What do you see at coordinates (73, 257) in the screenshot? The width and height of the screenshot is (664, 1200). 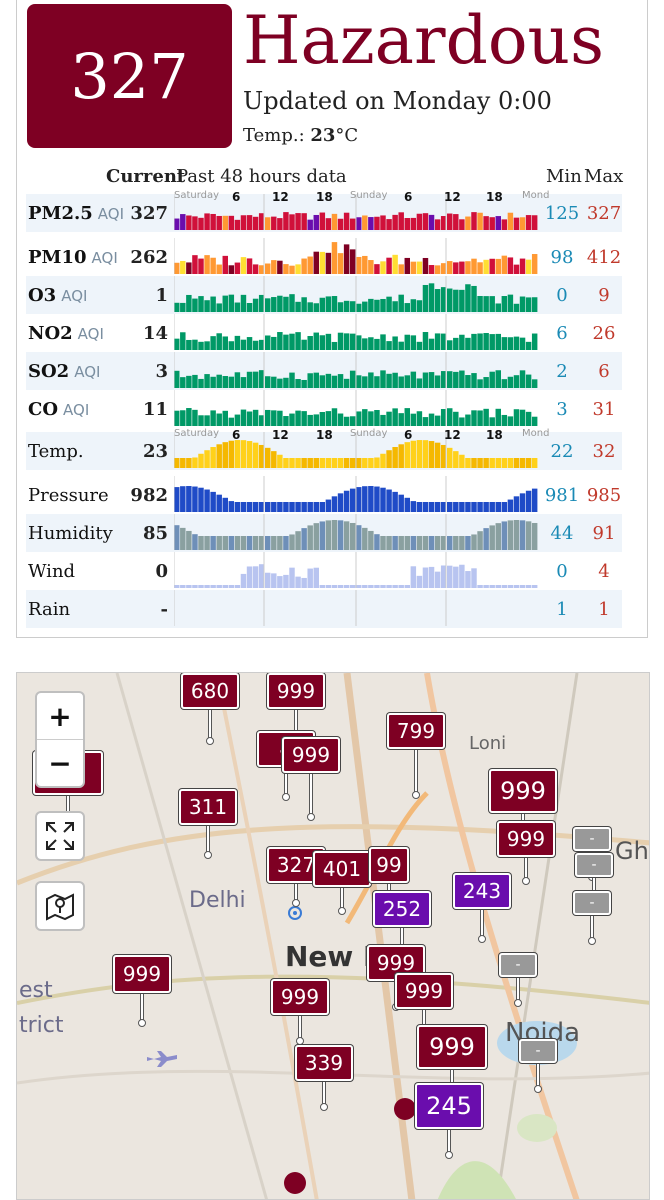 I see `row-name: PM10 AQI` at bounding box center [73, 257].